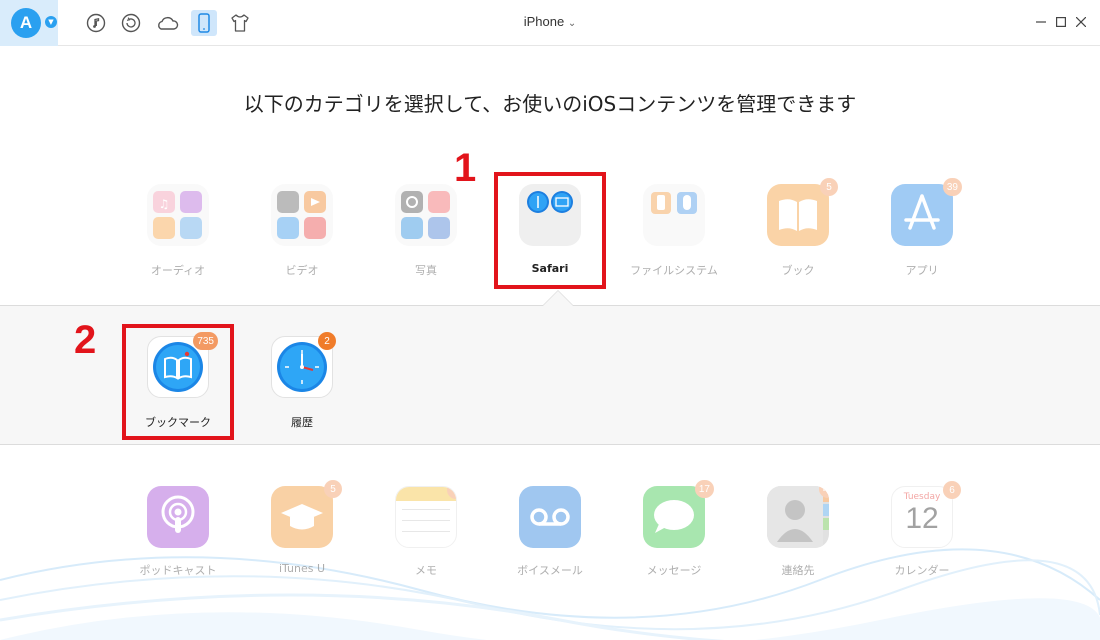 This screenshot has width=1100, height=640. I want to click on app-store-icon: 39, so click(926, 212).